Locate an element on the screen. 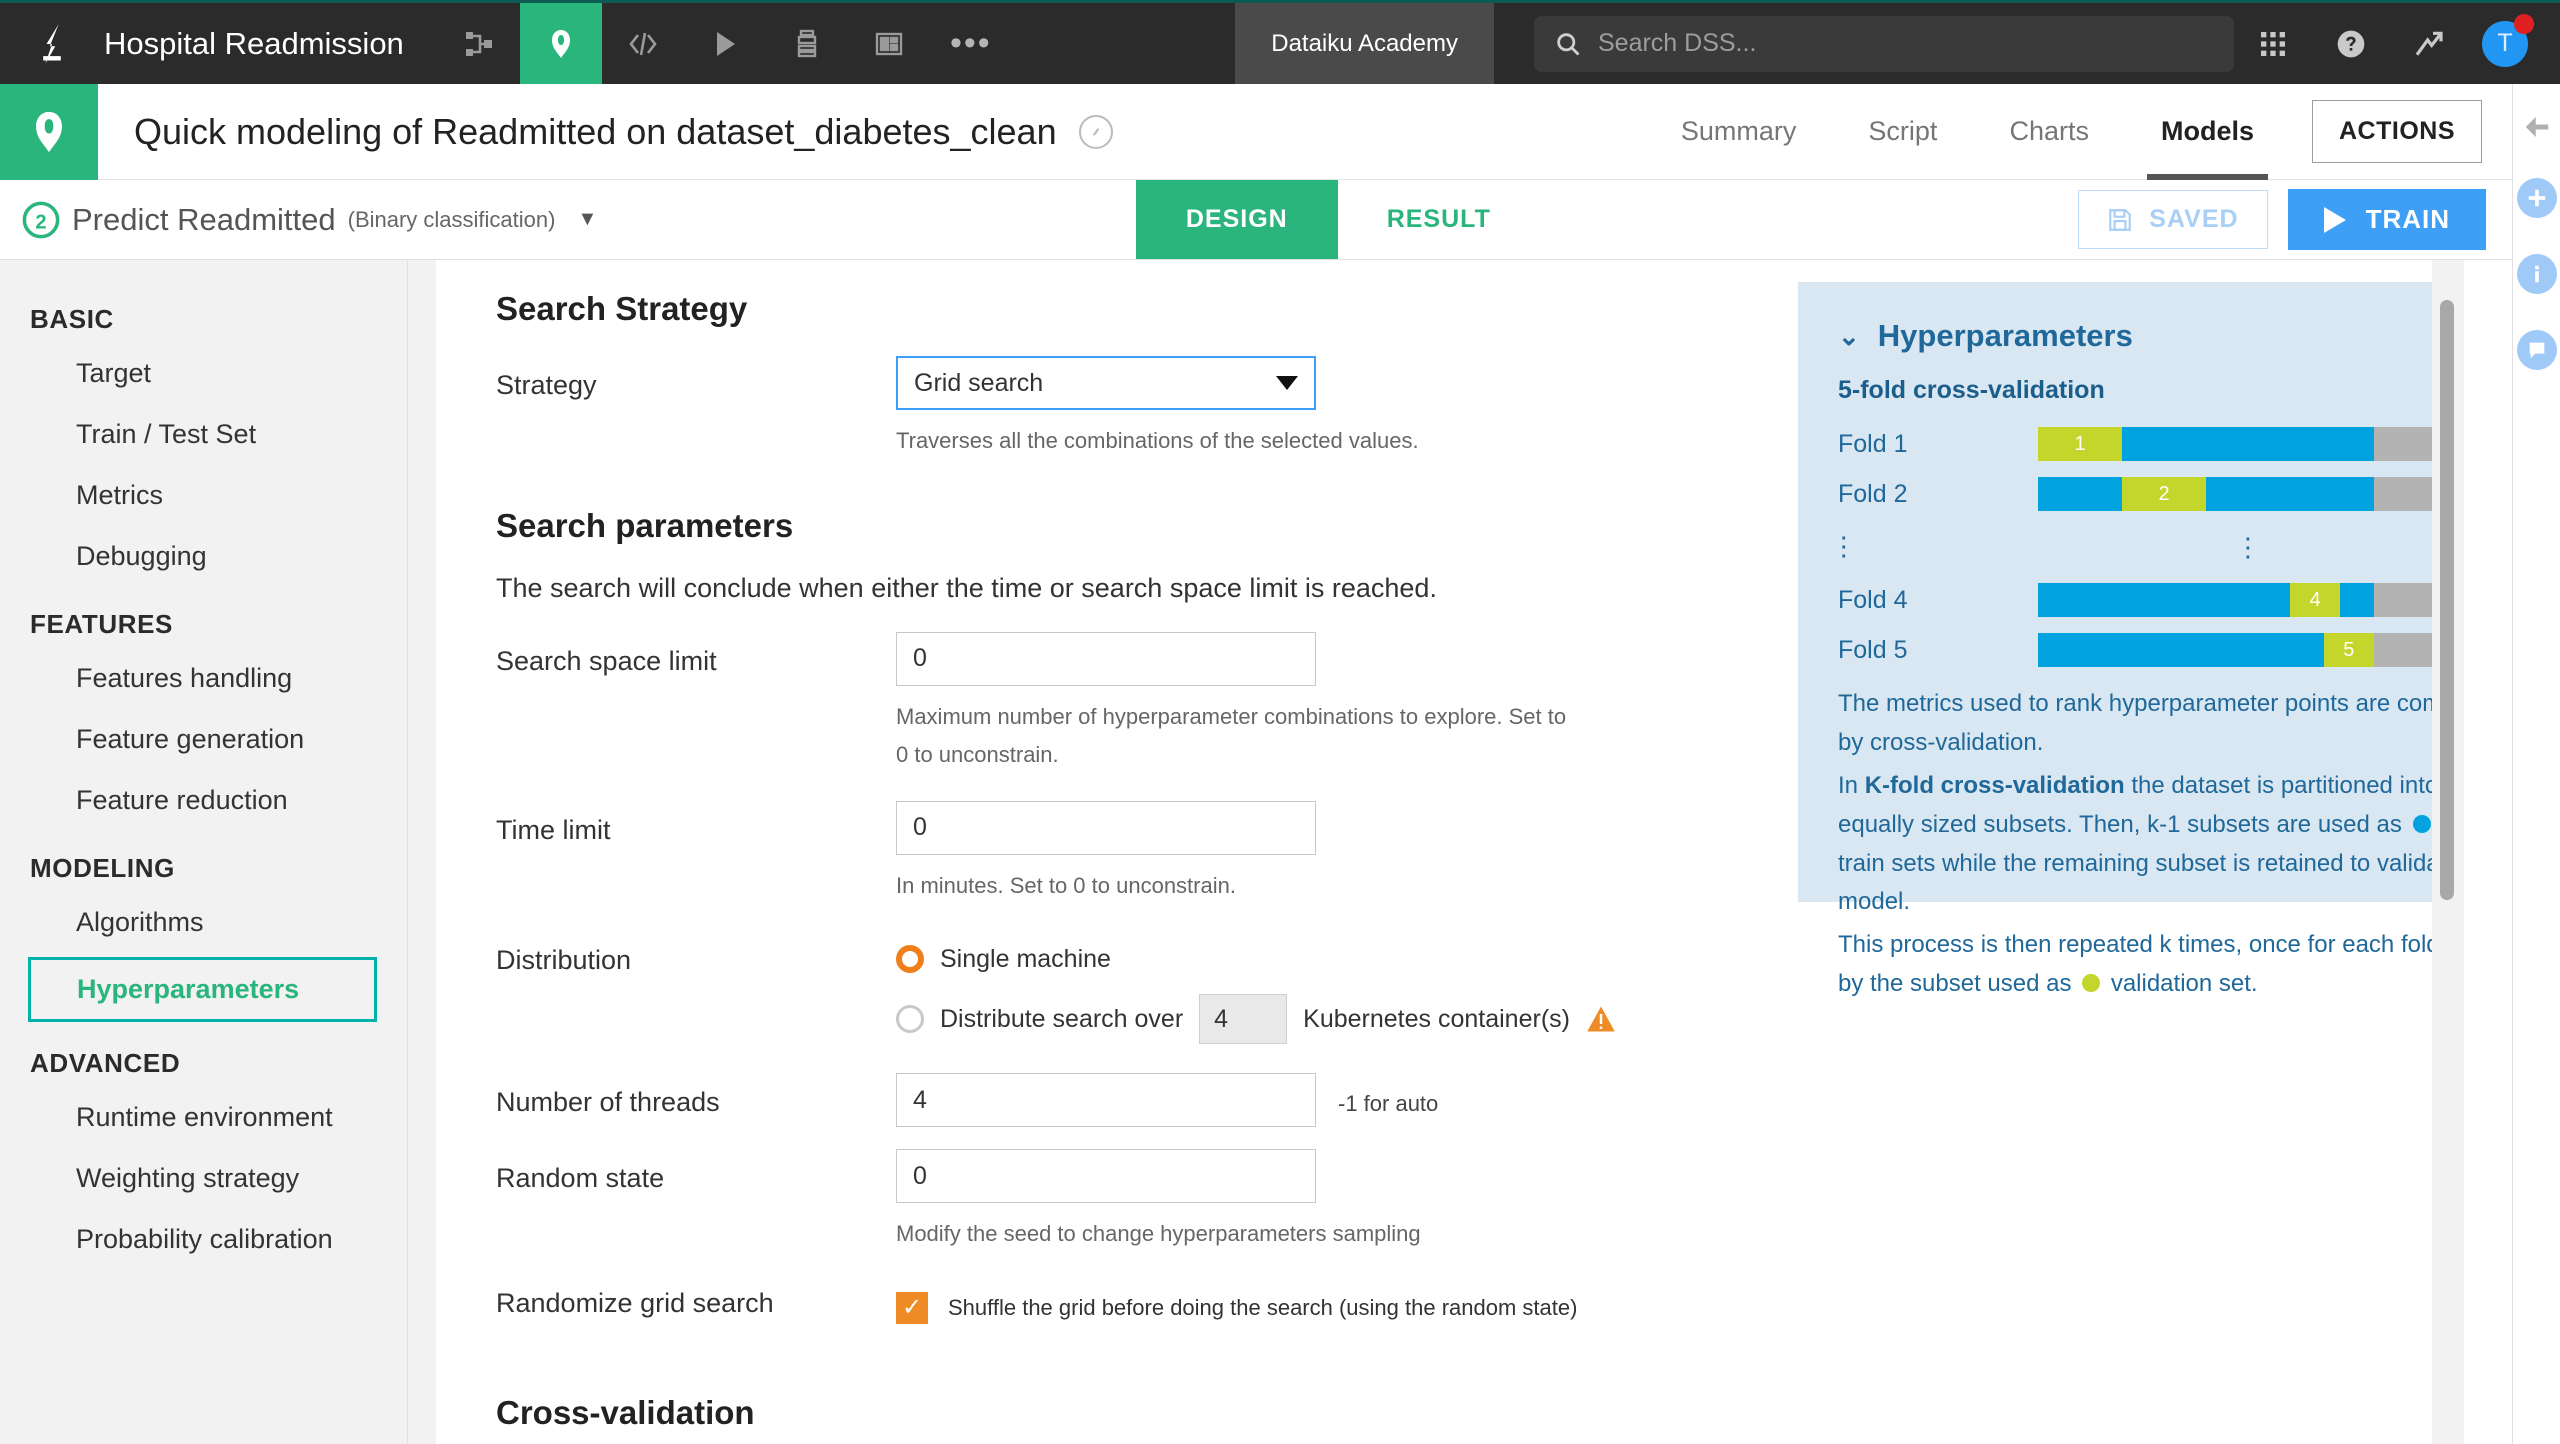 Image resolution: width=2560 pixels, height=1444 pixels. fold-label: Fold 4 is located at coordinates (1873, 599).